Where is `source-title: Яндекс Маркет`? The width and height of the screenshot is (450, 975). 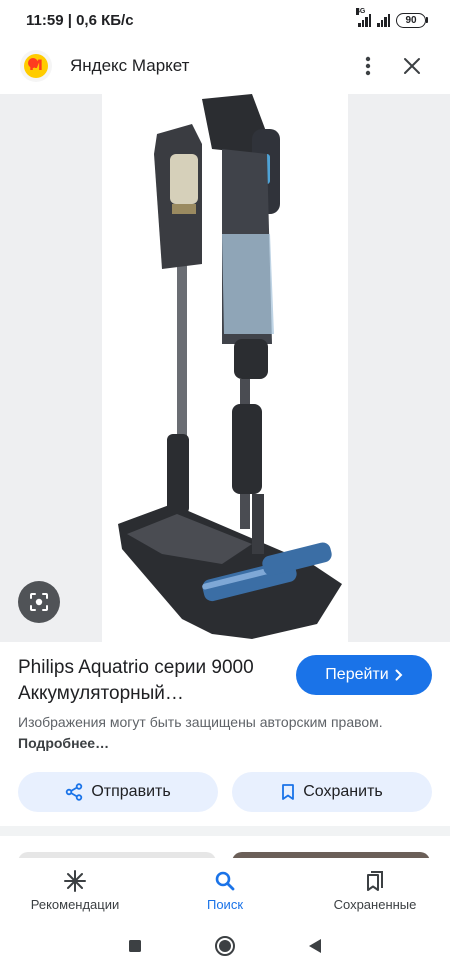
source-title: Яндекс Маркет is located at coordinates (206, 66).